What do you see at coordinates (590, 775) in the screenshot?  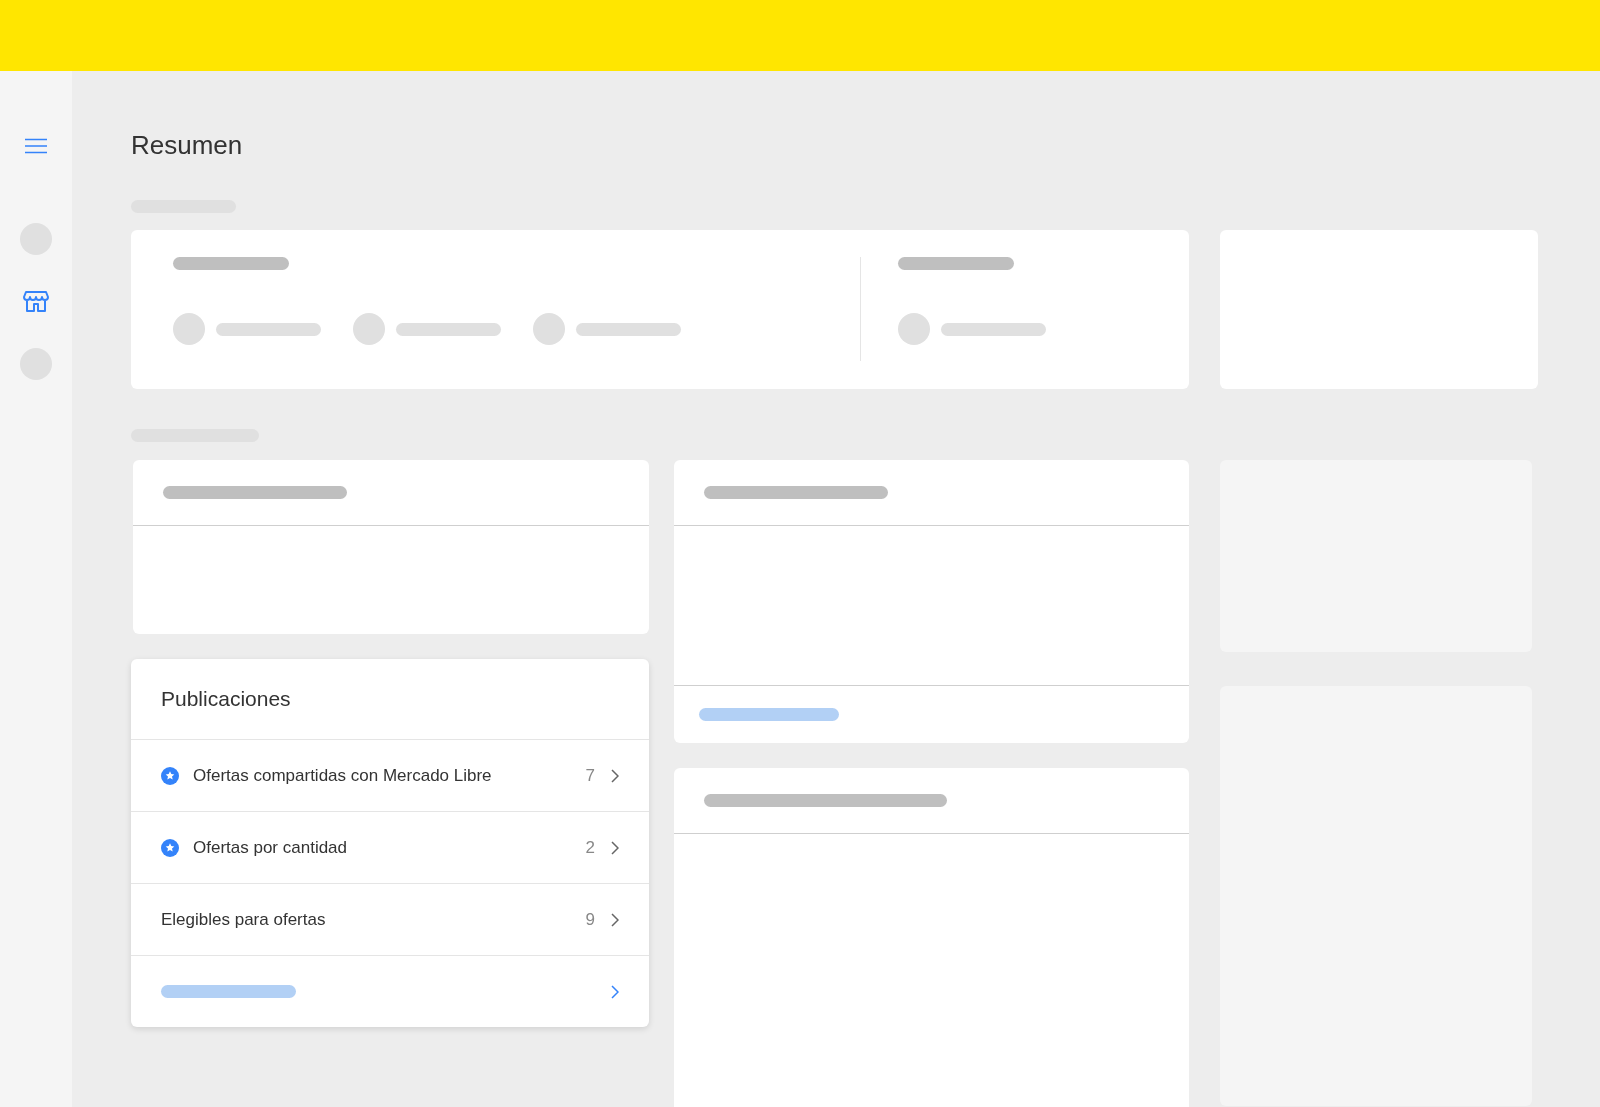 I see `item-count: 7` at bounding box center [590, 775].